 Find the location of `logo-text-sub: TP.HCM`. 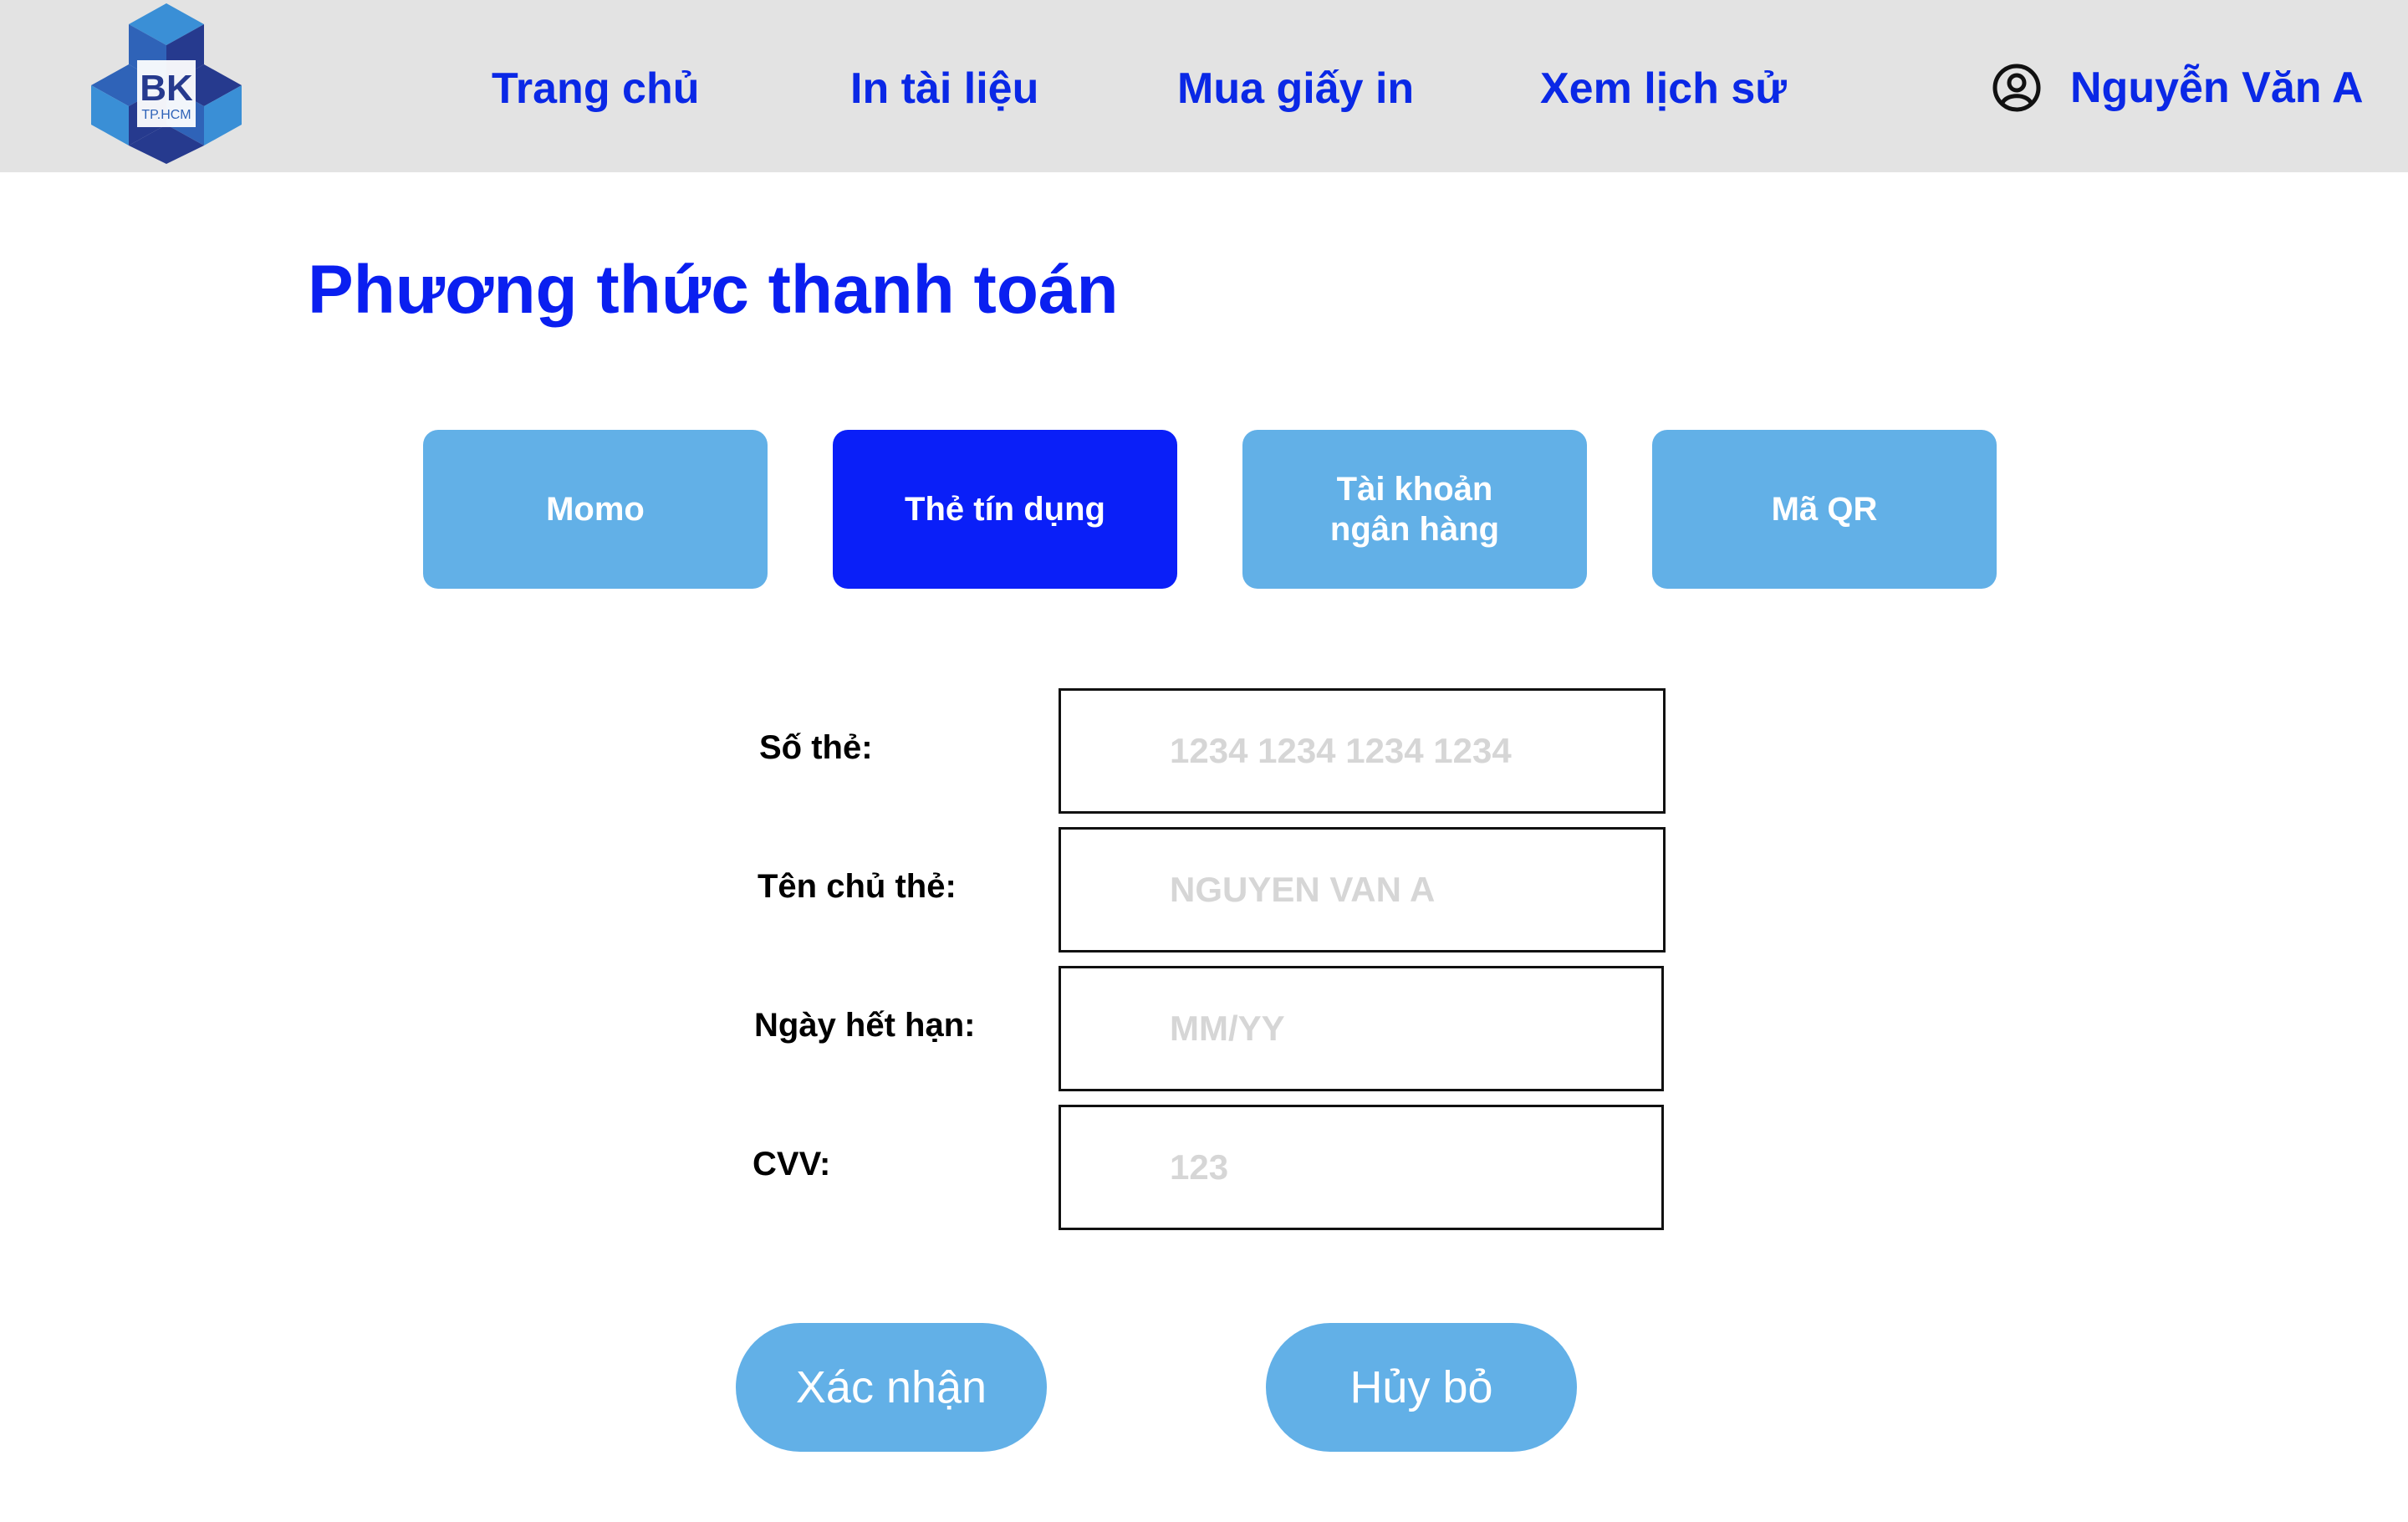

logo-text-sub: TP.HCM is located at coordinates (166, 115).